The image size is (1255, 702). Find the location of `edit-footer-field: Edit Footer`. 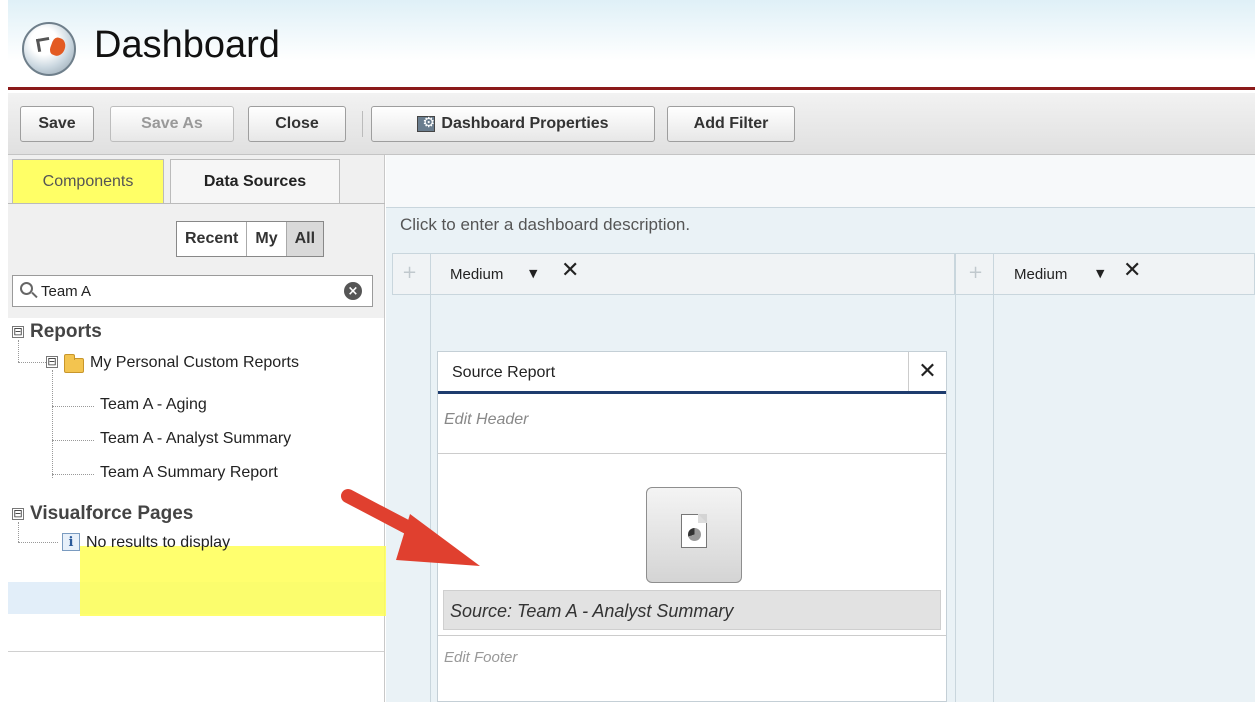

edit-footer-field: Edit Footer is located at coordinates (480, 657).